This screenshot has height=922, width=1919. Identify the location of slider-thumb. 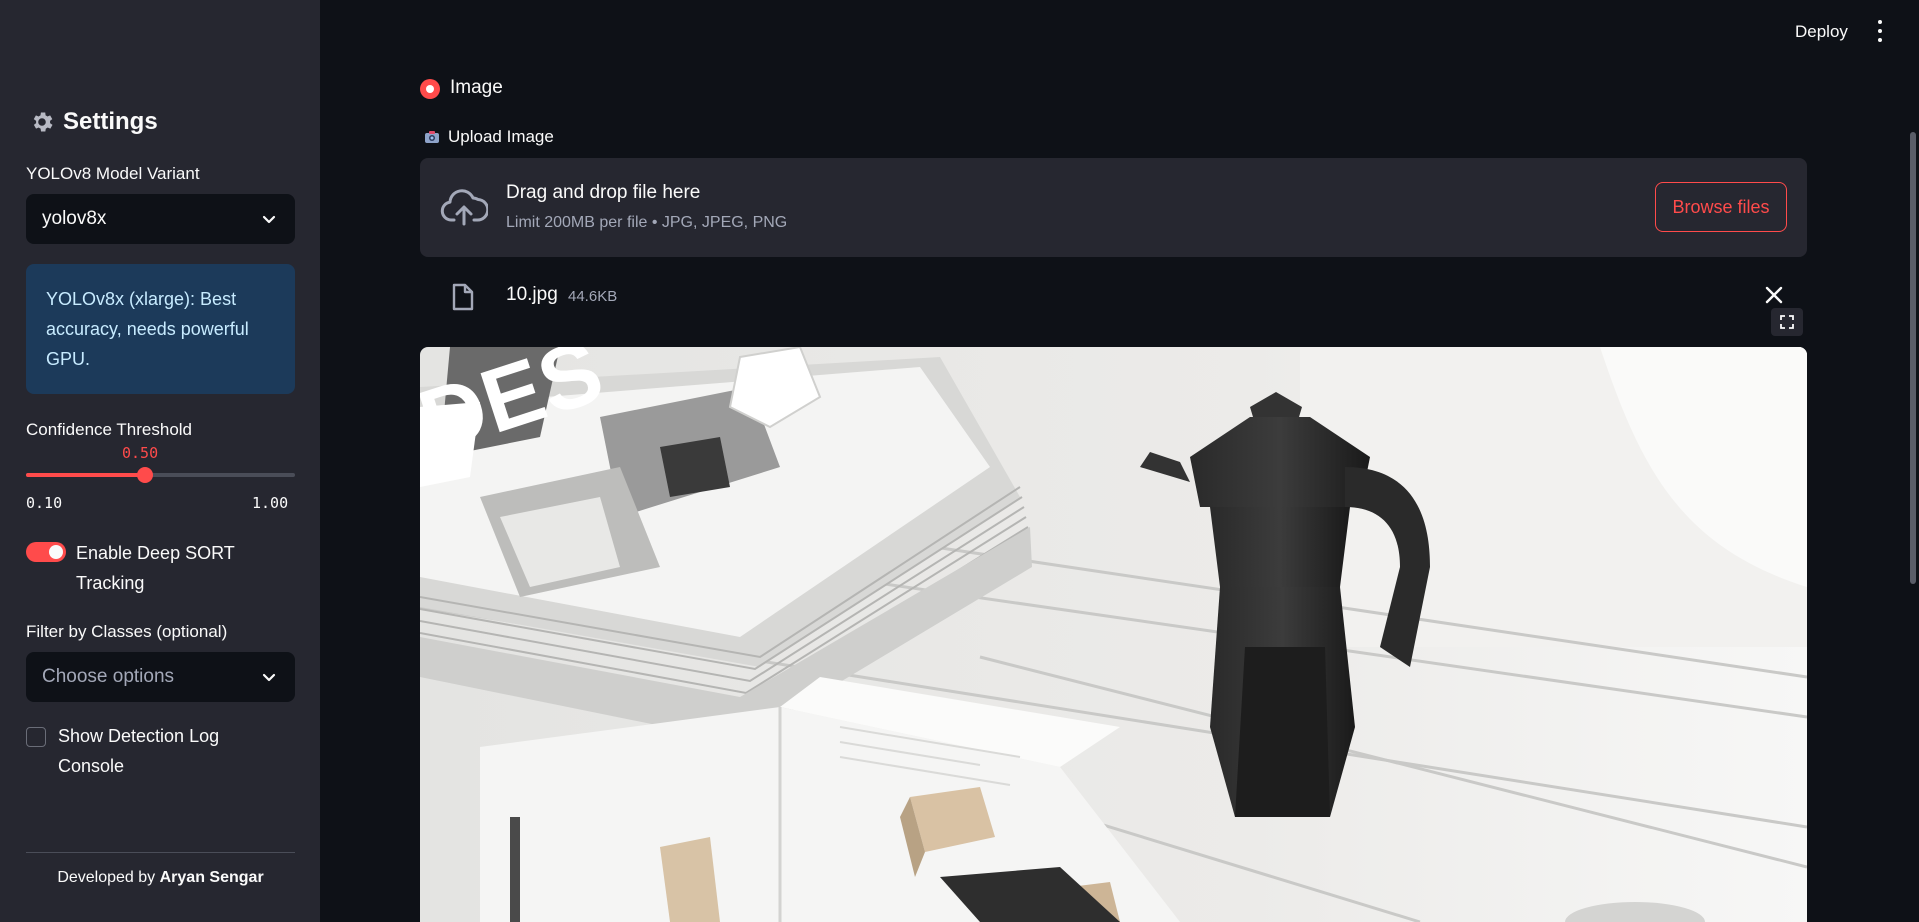
(145, 475).